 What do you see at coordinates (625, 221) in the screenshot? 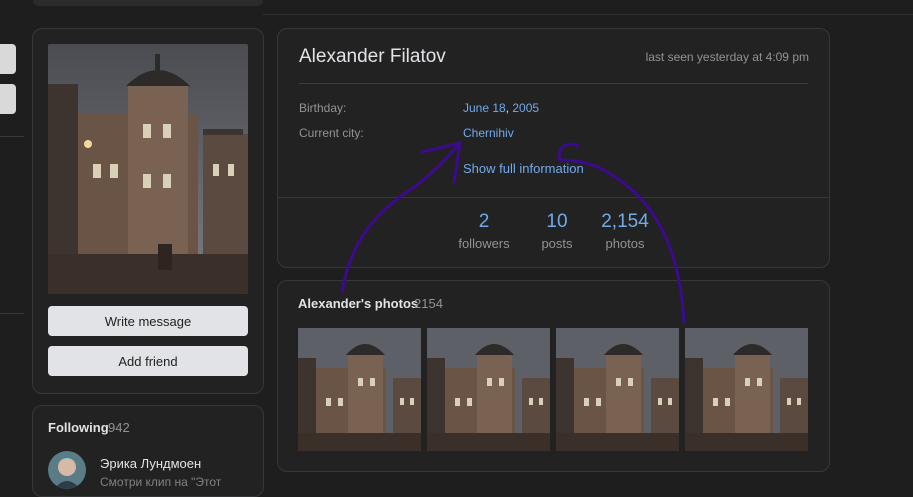
I see `stat-value: 2,154` at bounding box center [625, 221].